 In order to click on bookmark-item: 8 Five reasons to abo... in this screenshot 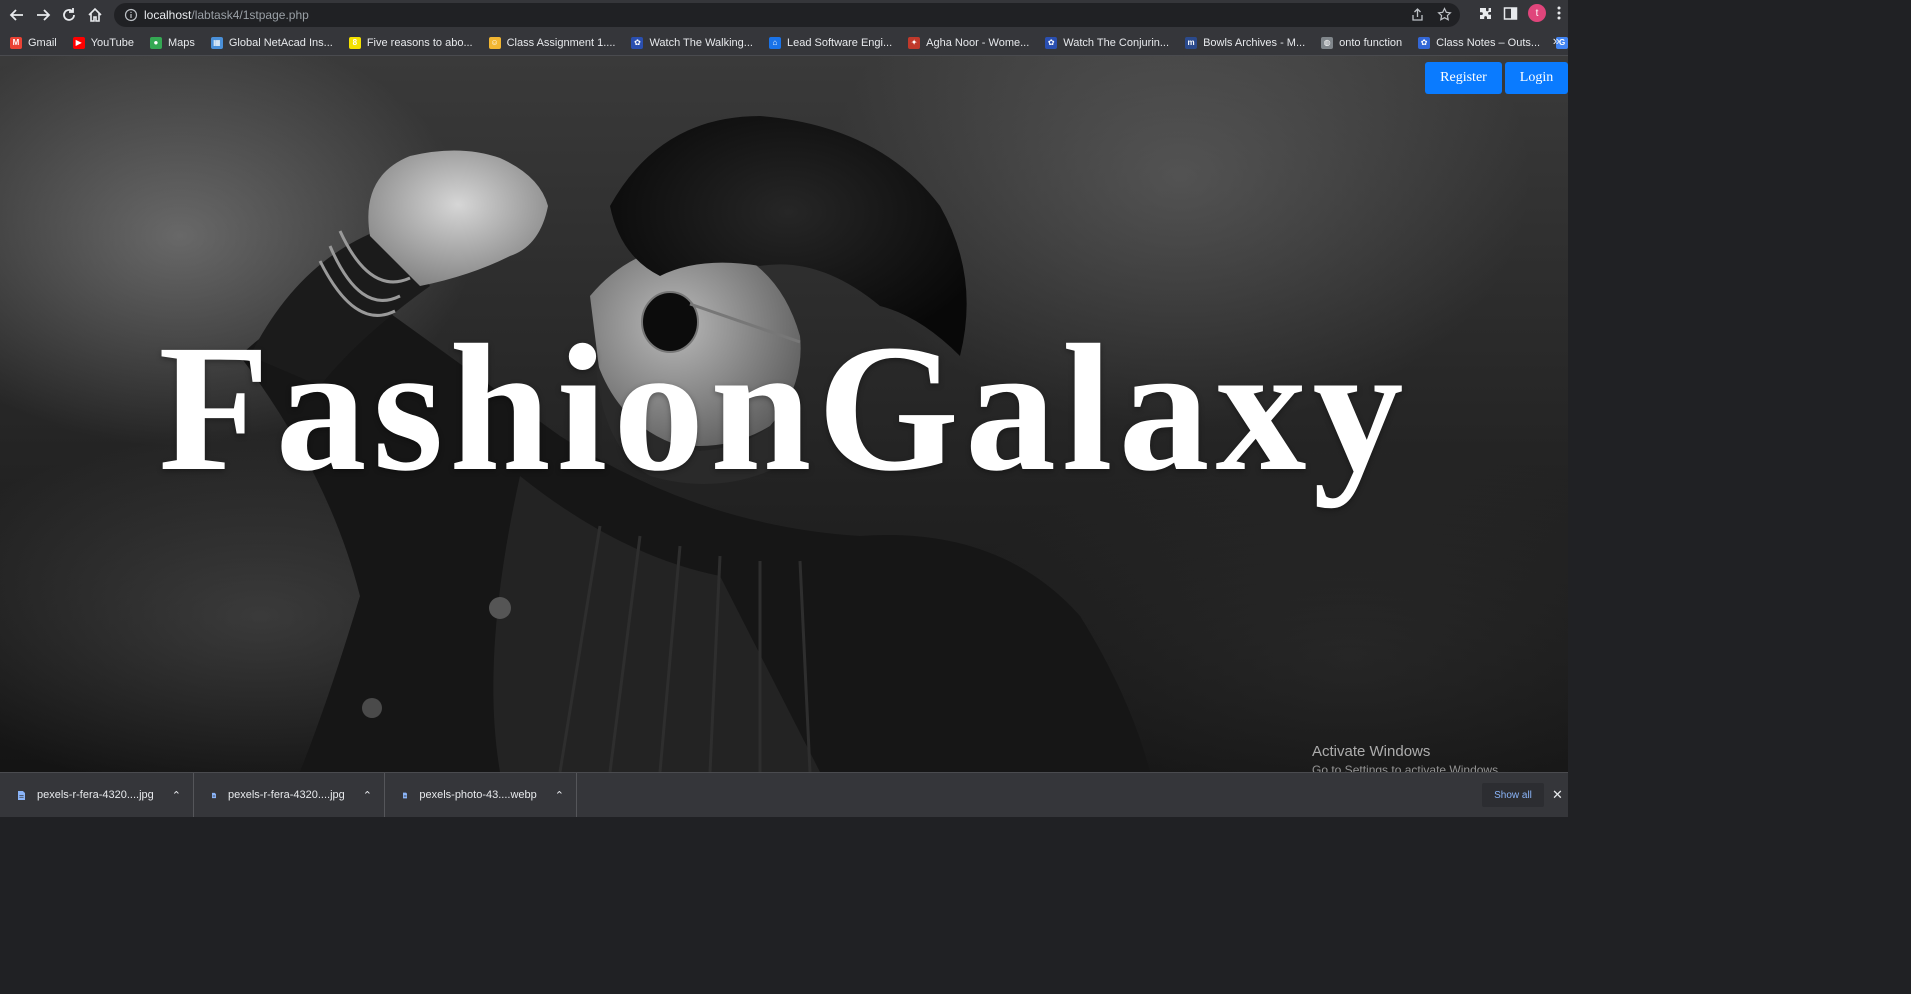, I will do `click(409, 43)`.